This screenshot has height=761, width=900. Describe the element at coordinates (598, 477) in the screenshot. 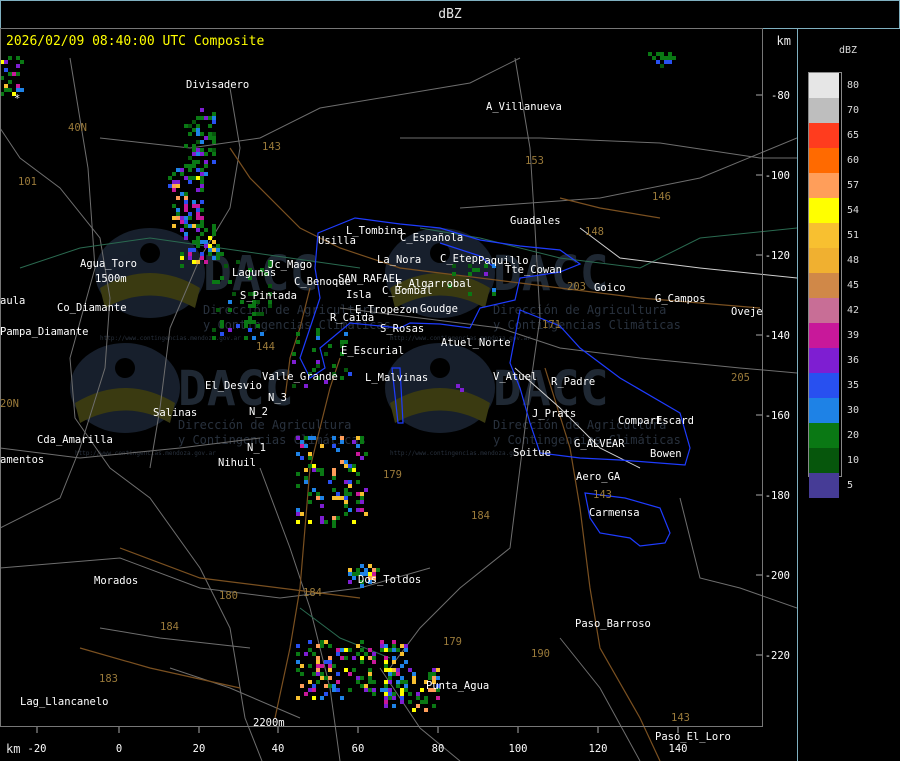

I see `place-label: Aero_GA` at that location.